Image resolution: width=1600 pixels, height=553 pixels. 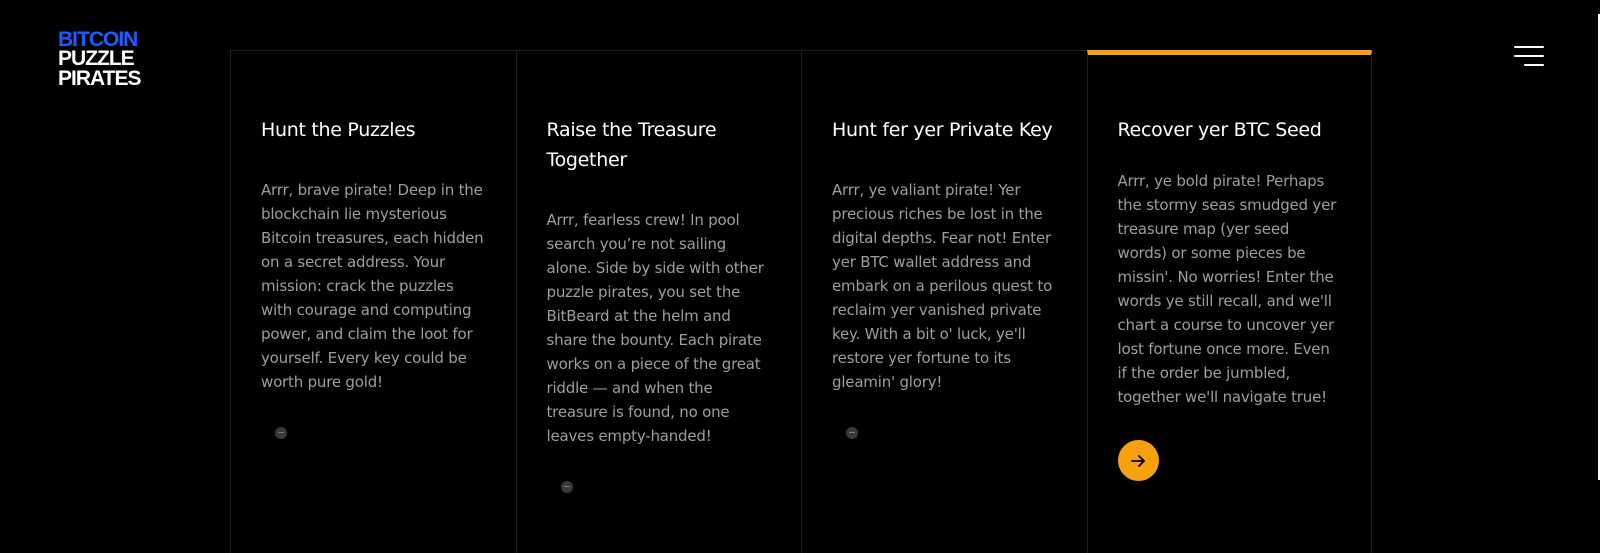 I want to click on card-title: Hunt fer yer Private Key, so click(x=942, y=130).